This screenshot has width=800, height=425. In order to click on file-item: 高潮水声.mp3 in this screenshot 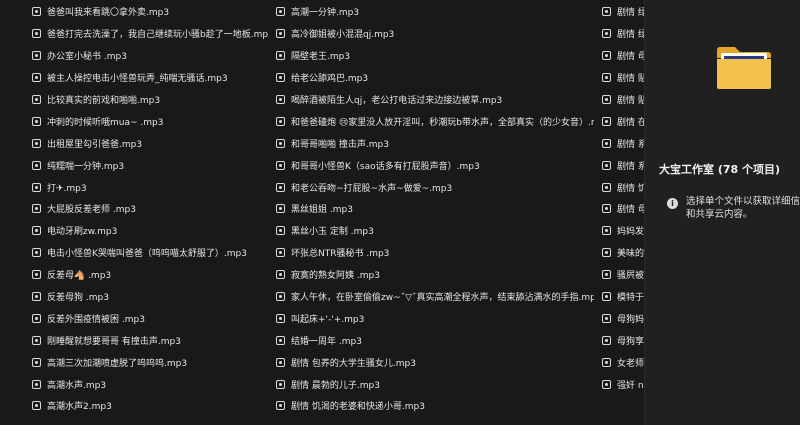, I will do `click(150, 384)`.